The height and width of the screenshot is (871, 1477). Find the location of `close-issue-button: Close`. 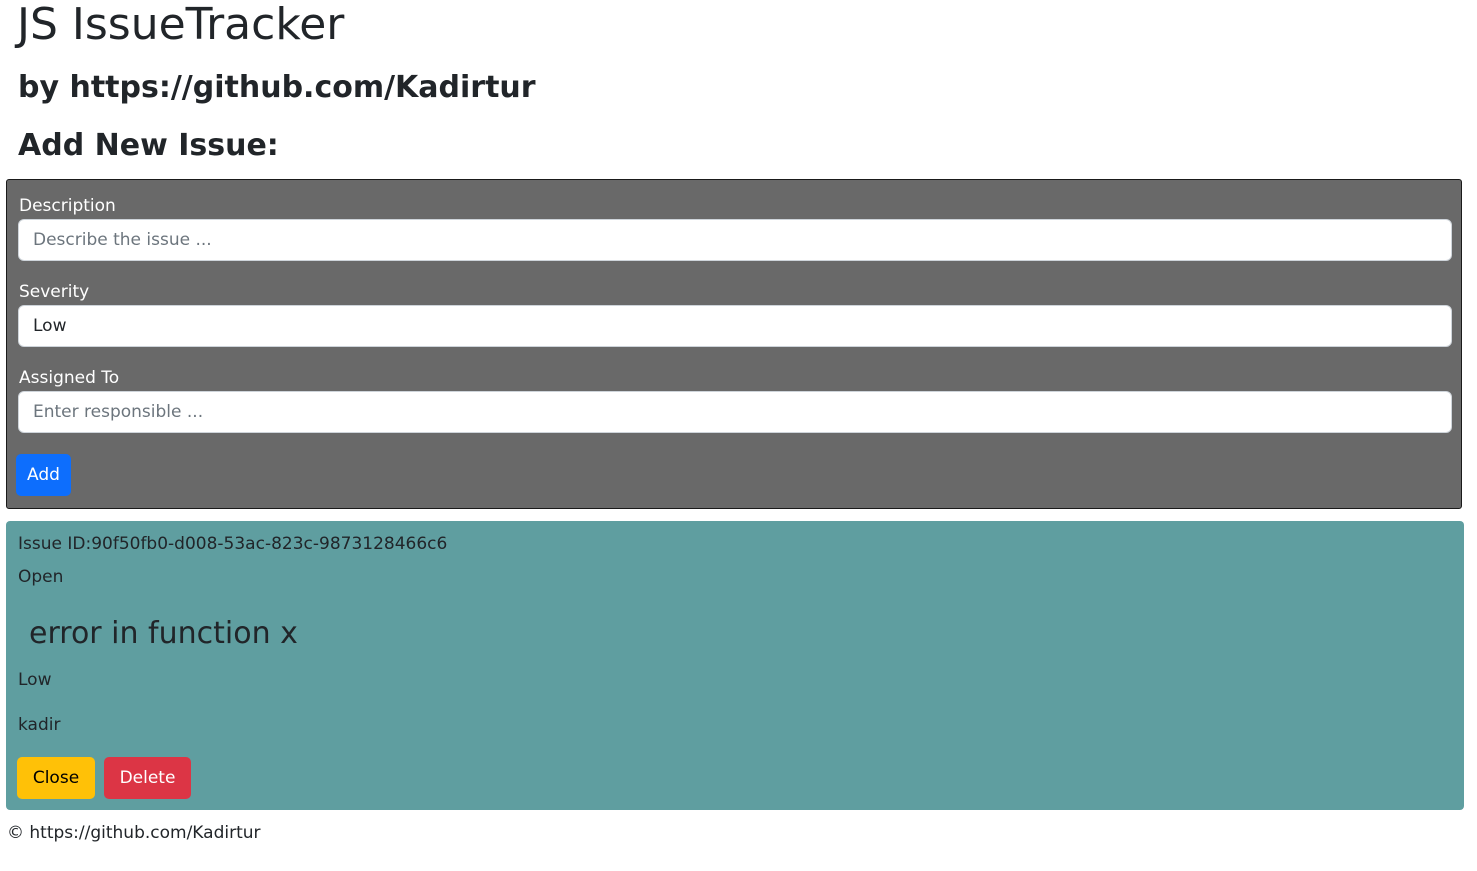

close-issue-button: Close is located at coordinates (56, 778).